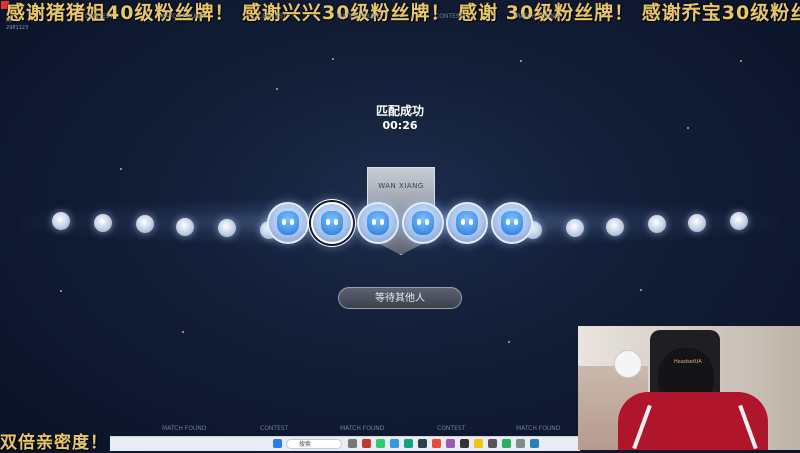  I want to click on webcam-overlay: HeadsetUA, so click(689, 388).